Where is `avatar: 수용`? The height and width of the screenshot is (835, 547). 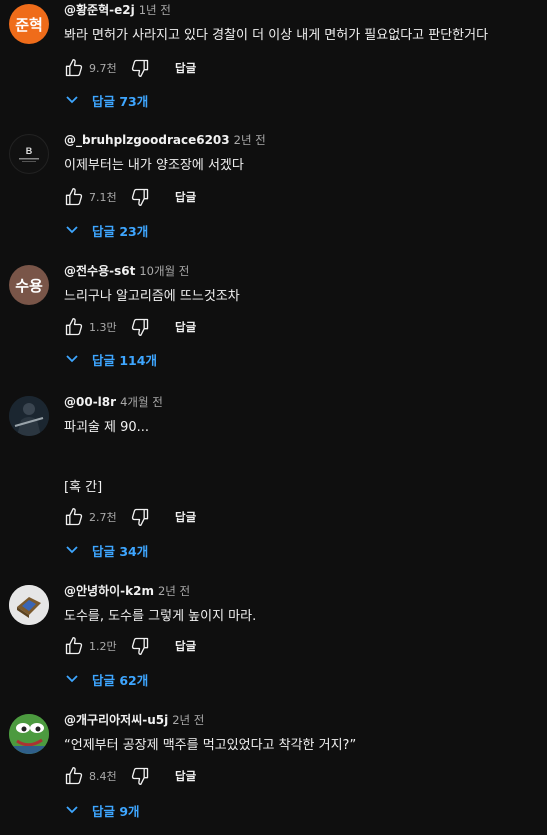 avatar: 수용 is located at coordinates (29, 285).